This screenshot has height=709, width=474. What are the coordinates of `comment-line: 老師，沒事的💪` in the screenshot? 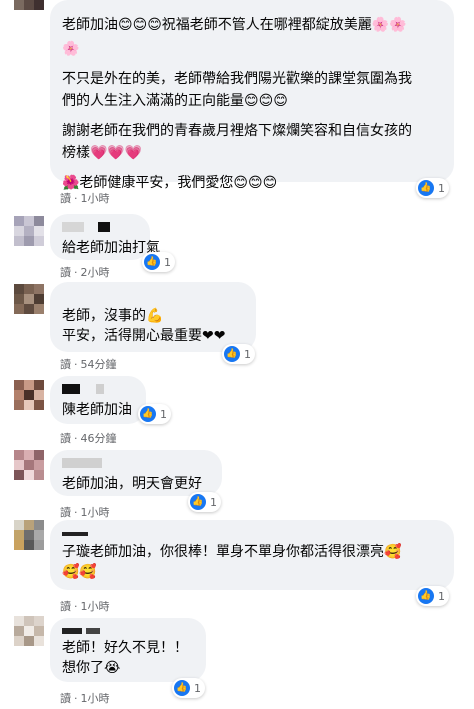 It's located at (113, 316).